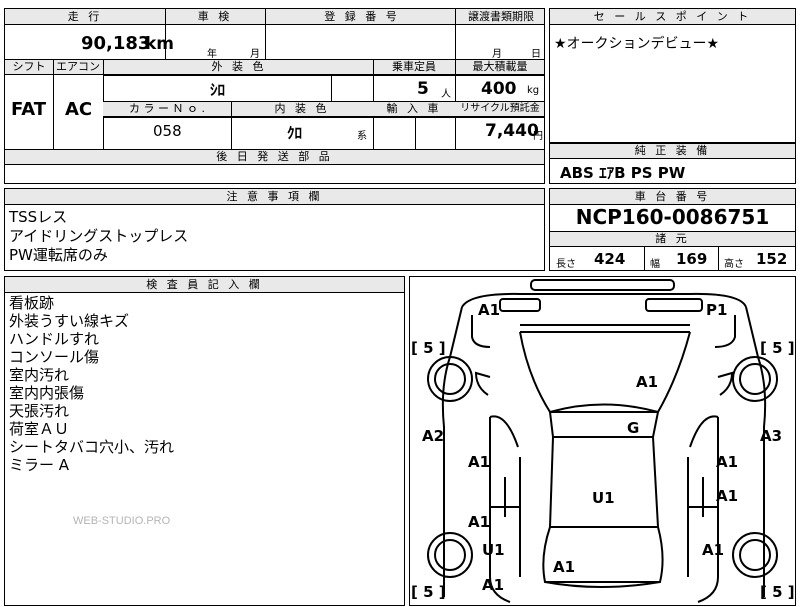  Describe the element at coordinates (302, 108) in the screenshot. I see `interior-color-label: 内 装 色` at that location.